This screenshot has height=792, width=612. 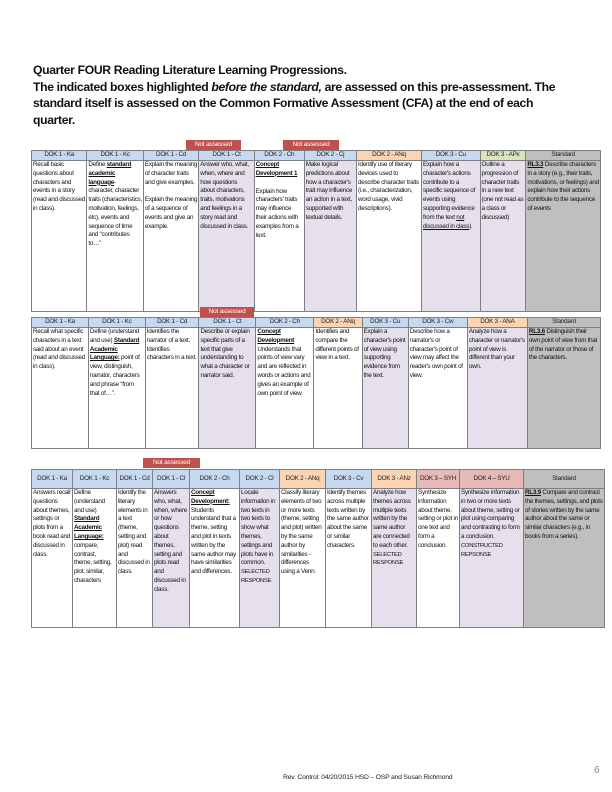 What do you see at coordinates (276, 336) in the screenshot?
I see `concept-development-label: Concept Development` at bounding box center [276, 336].